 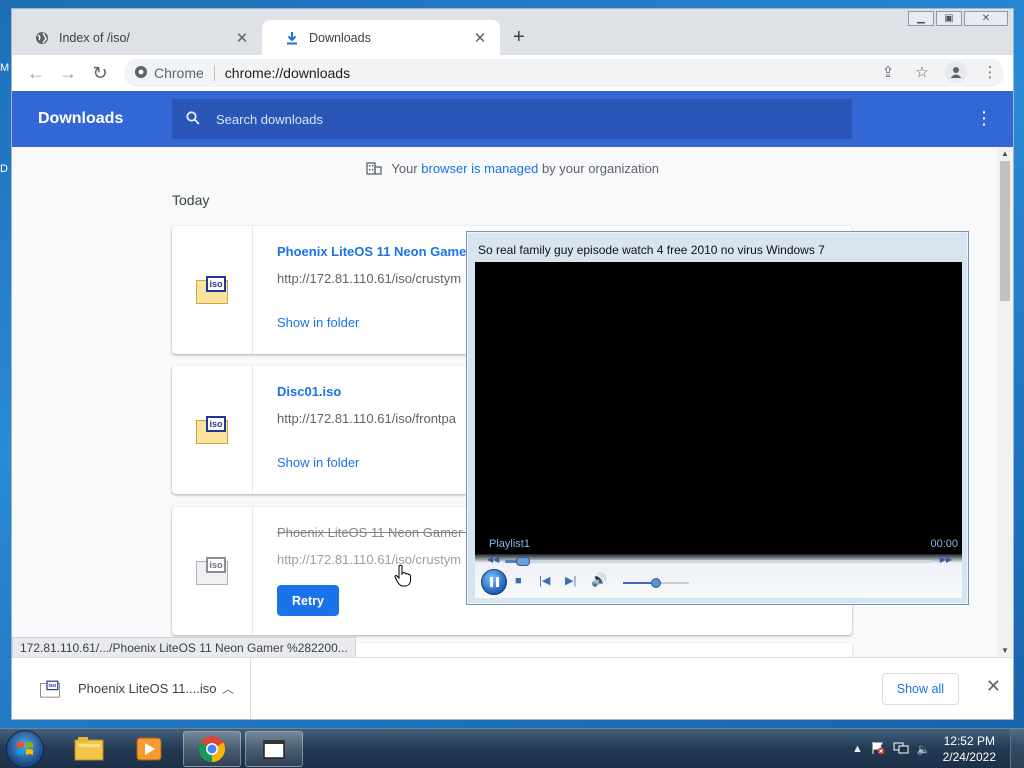 I want to click on start-button, so click(x=25, y=749).